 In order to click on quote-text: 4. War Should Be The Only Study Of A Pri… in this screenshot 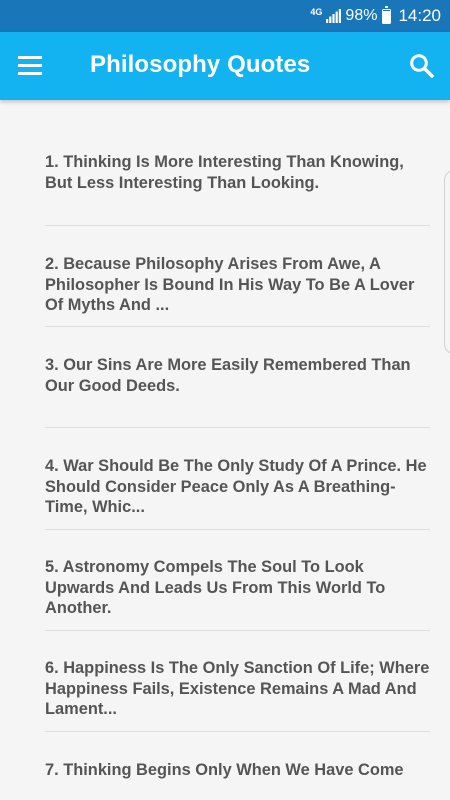, I will do `click(236, 486)`.